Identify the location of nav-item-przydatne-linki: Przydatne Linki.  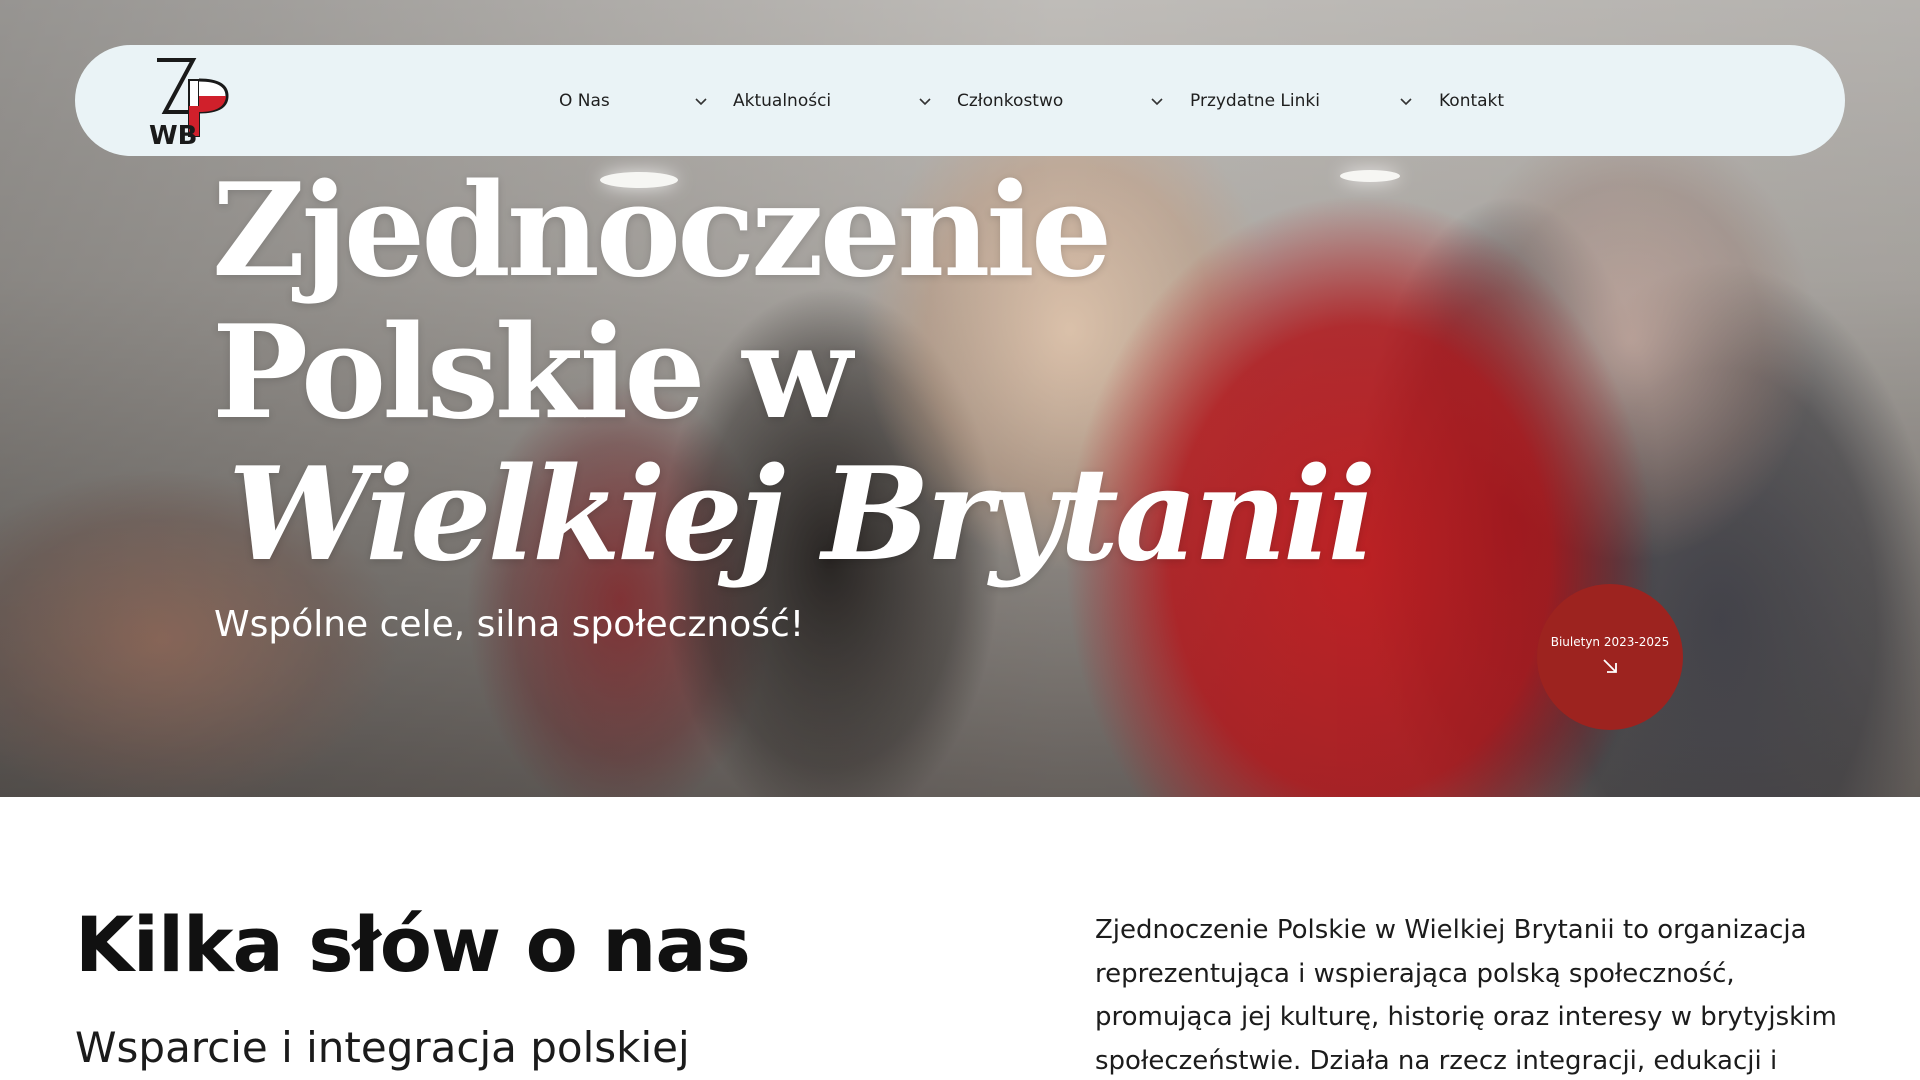
(1255, 100).